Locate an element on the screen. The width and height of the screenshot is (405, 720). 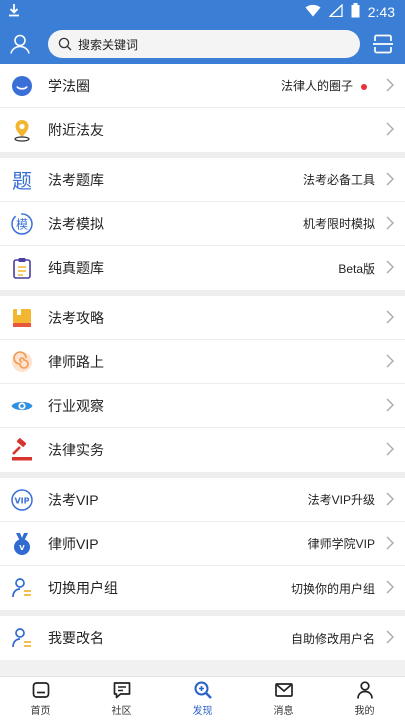
medal-icon: V is located at coordinates (22, 544).